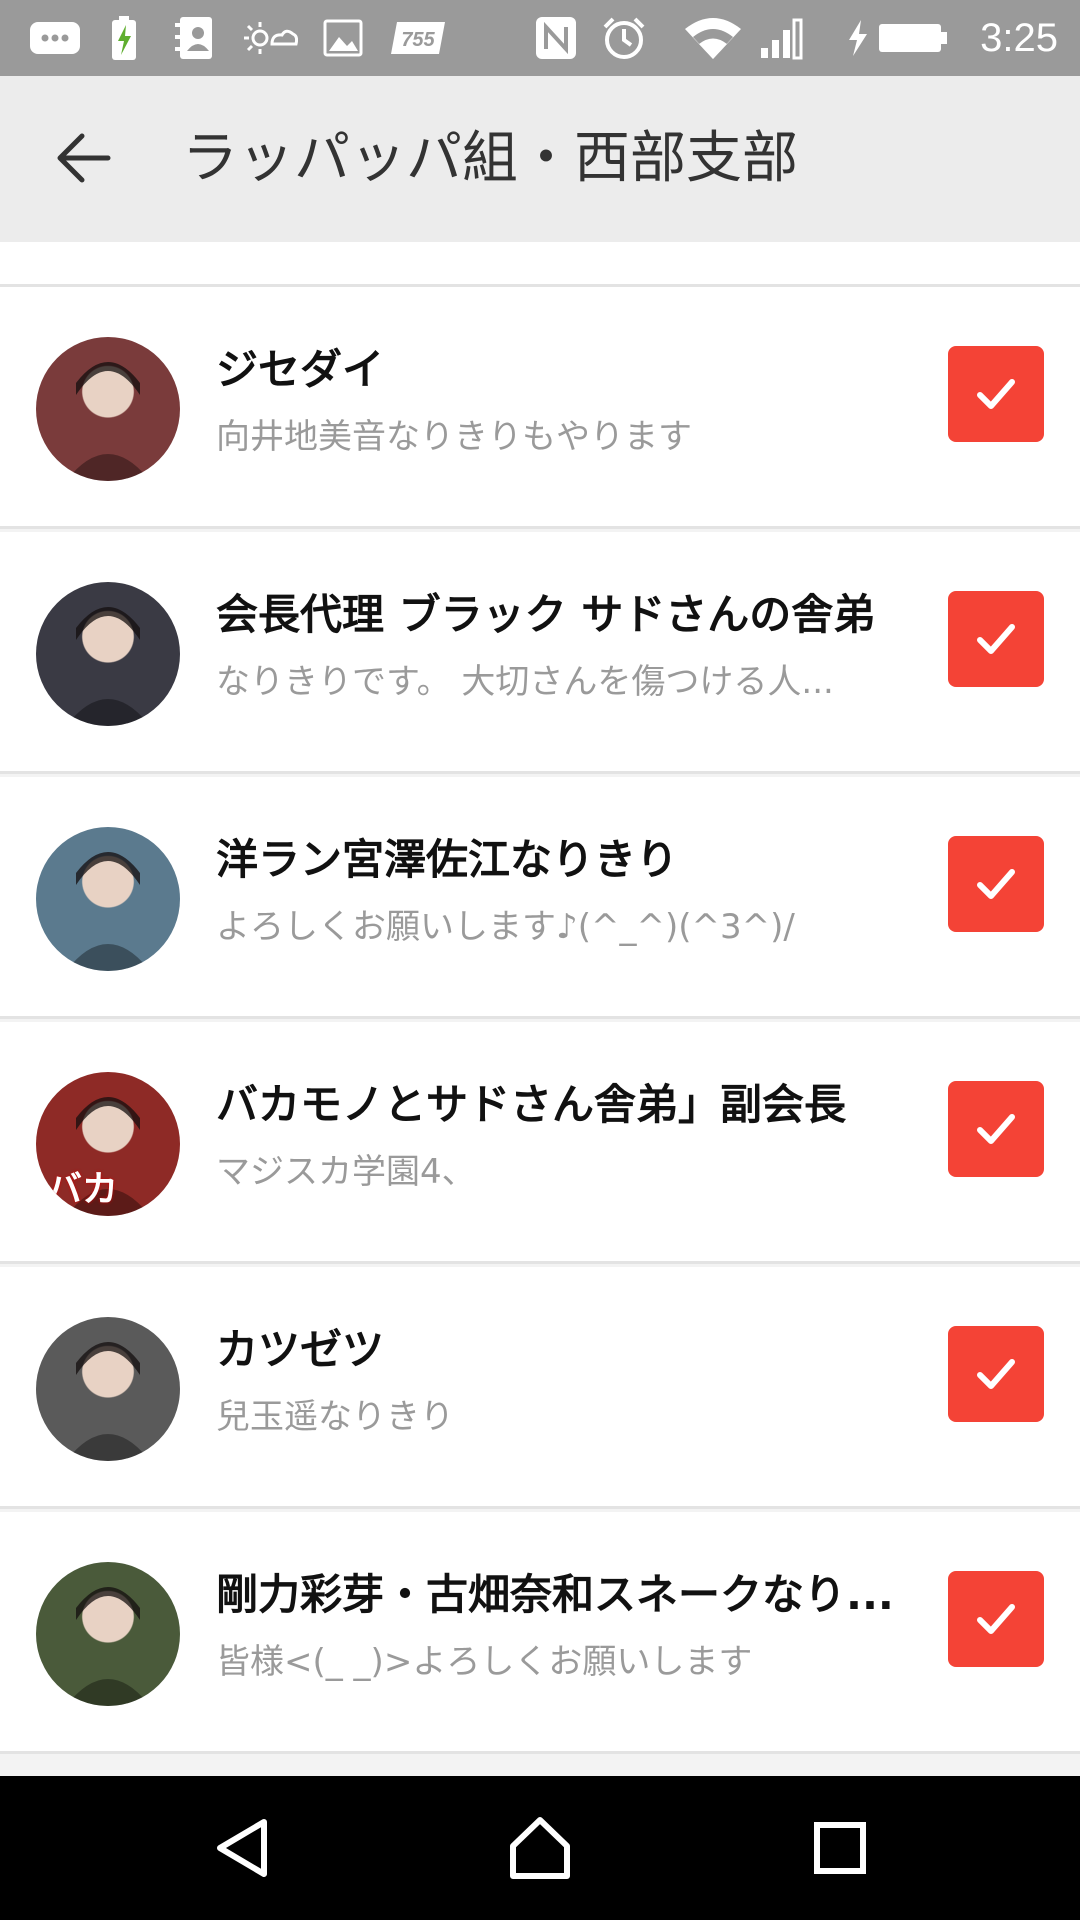  I want to click on list-item: カツゼツ兒玉遥なりきり, so click(540, 1388).